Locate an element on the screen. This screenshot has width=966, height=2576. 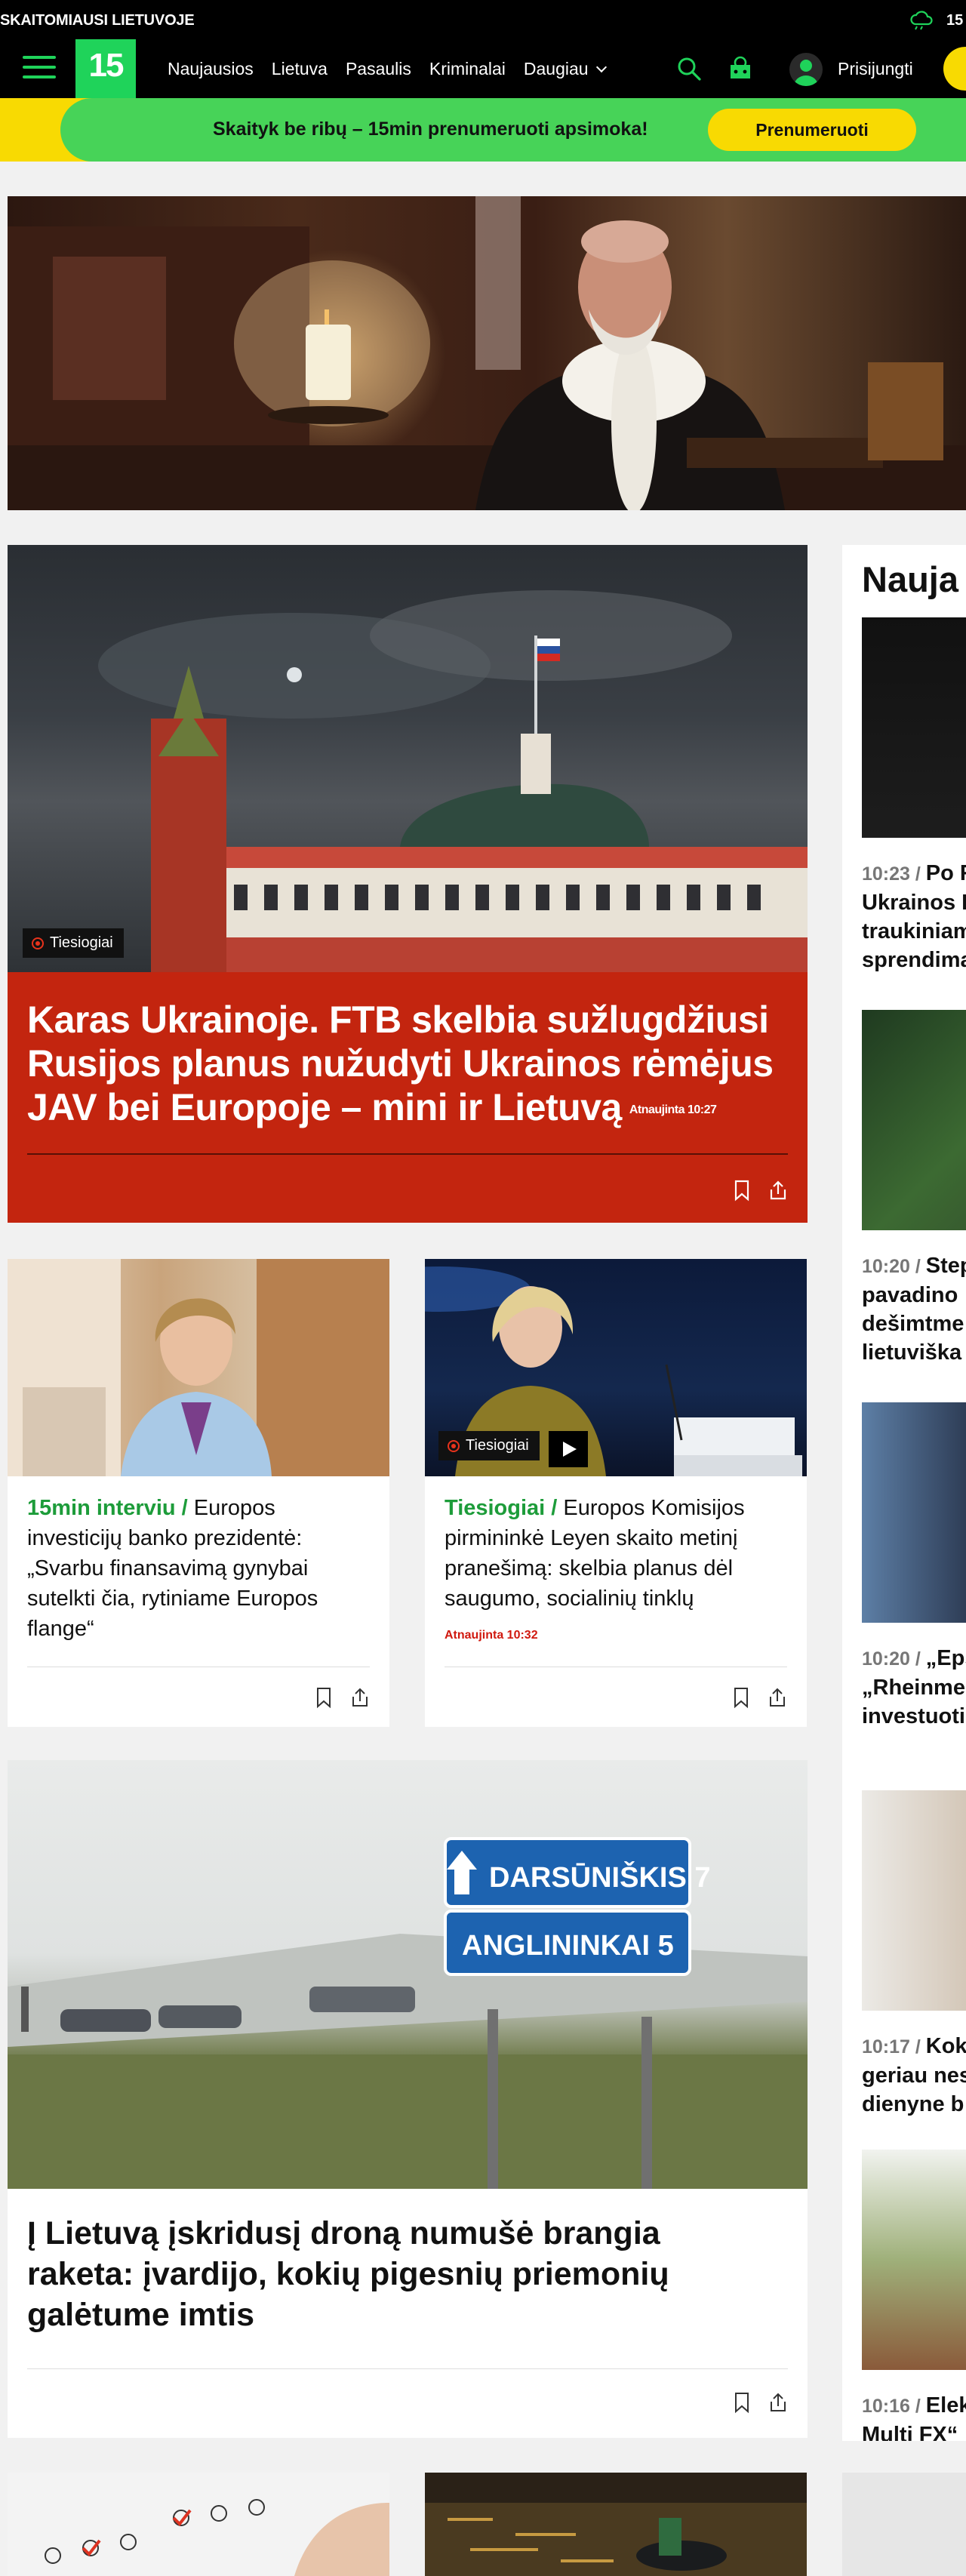
hero-banner-image is located at coordinates (487, 353).